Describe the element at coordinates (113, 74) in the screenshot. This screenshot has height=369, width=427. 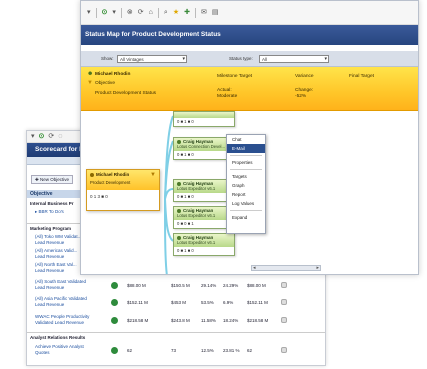
I see `objective-owner: Michael Rhodin` at that location.